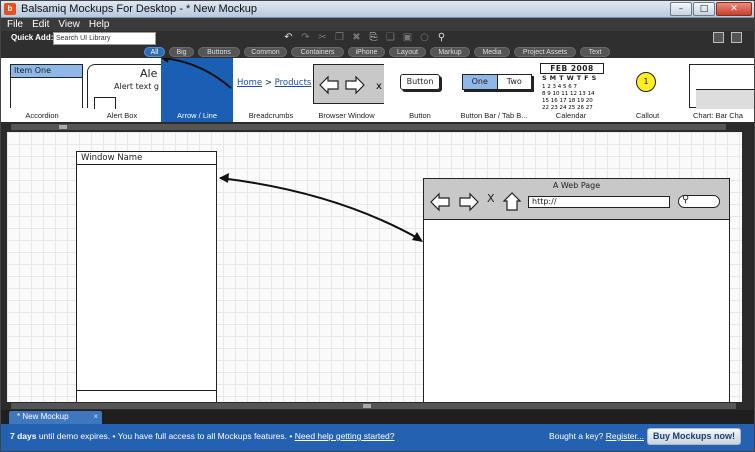 The height and width of the screenshot is (452, 755). What do you see at coordinates (95, 417) in the screenshot?
I see `close-tab-icon: ×` at bounding box center [95, 417].